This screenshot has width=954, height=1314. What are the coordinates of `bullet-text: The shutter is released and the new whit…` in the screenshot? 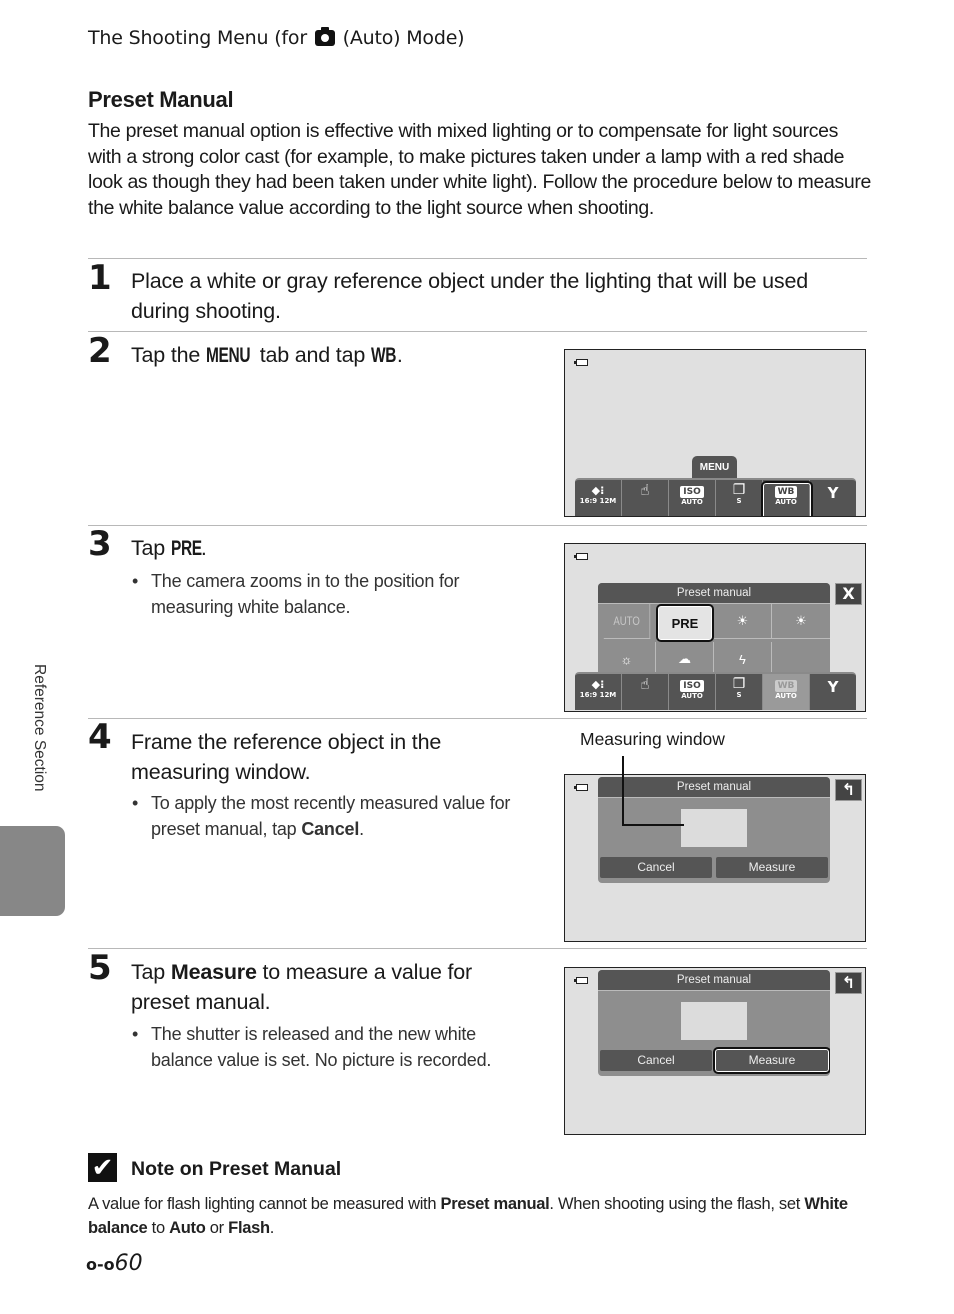 It's located at (321, 1047).